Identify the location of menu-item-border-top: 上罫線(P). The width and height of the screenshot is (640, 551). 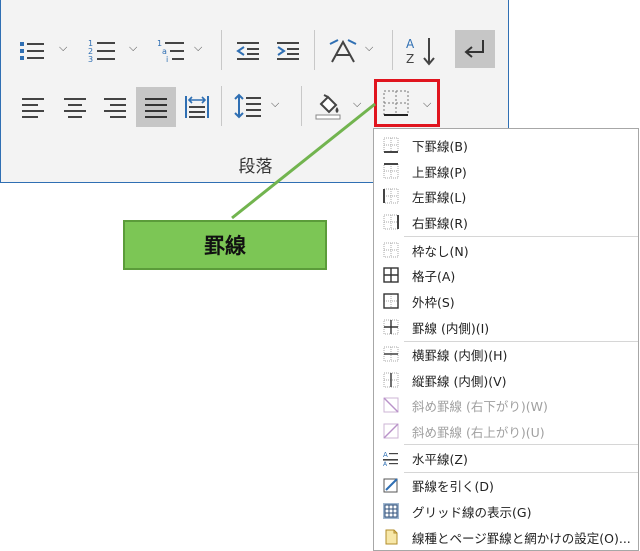
(506, 171).